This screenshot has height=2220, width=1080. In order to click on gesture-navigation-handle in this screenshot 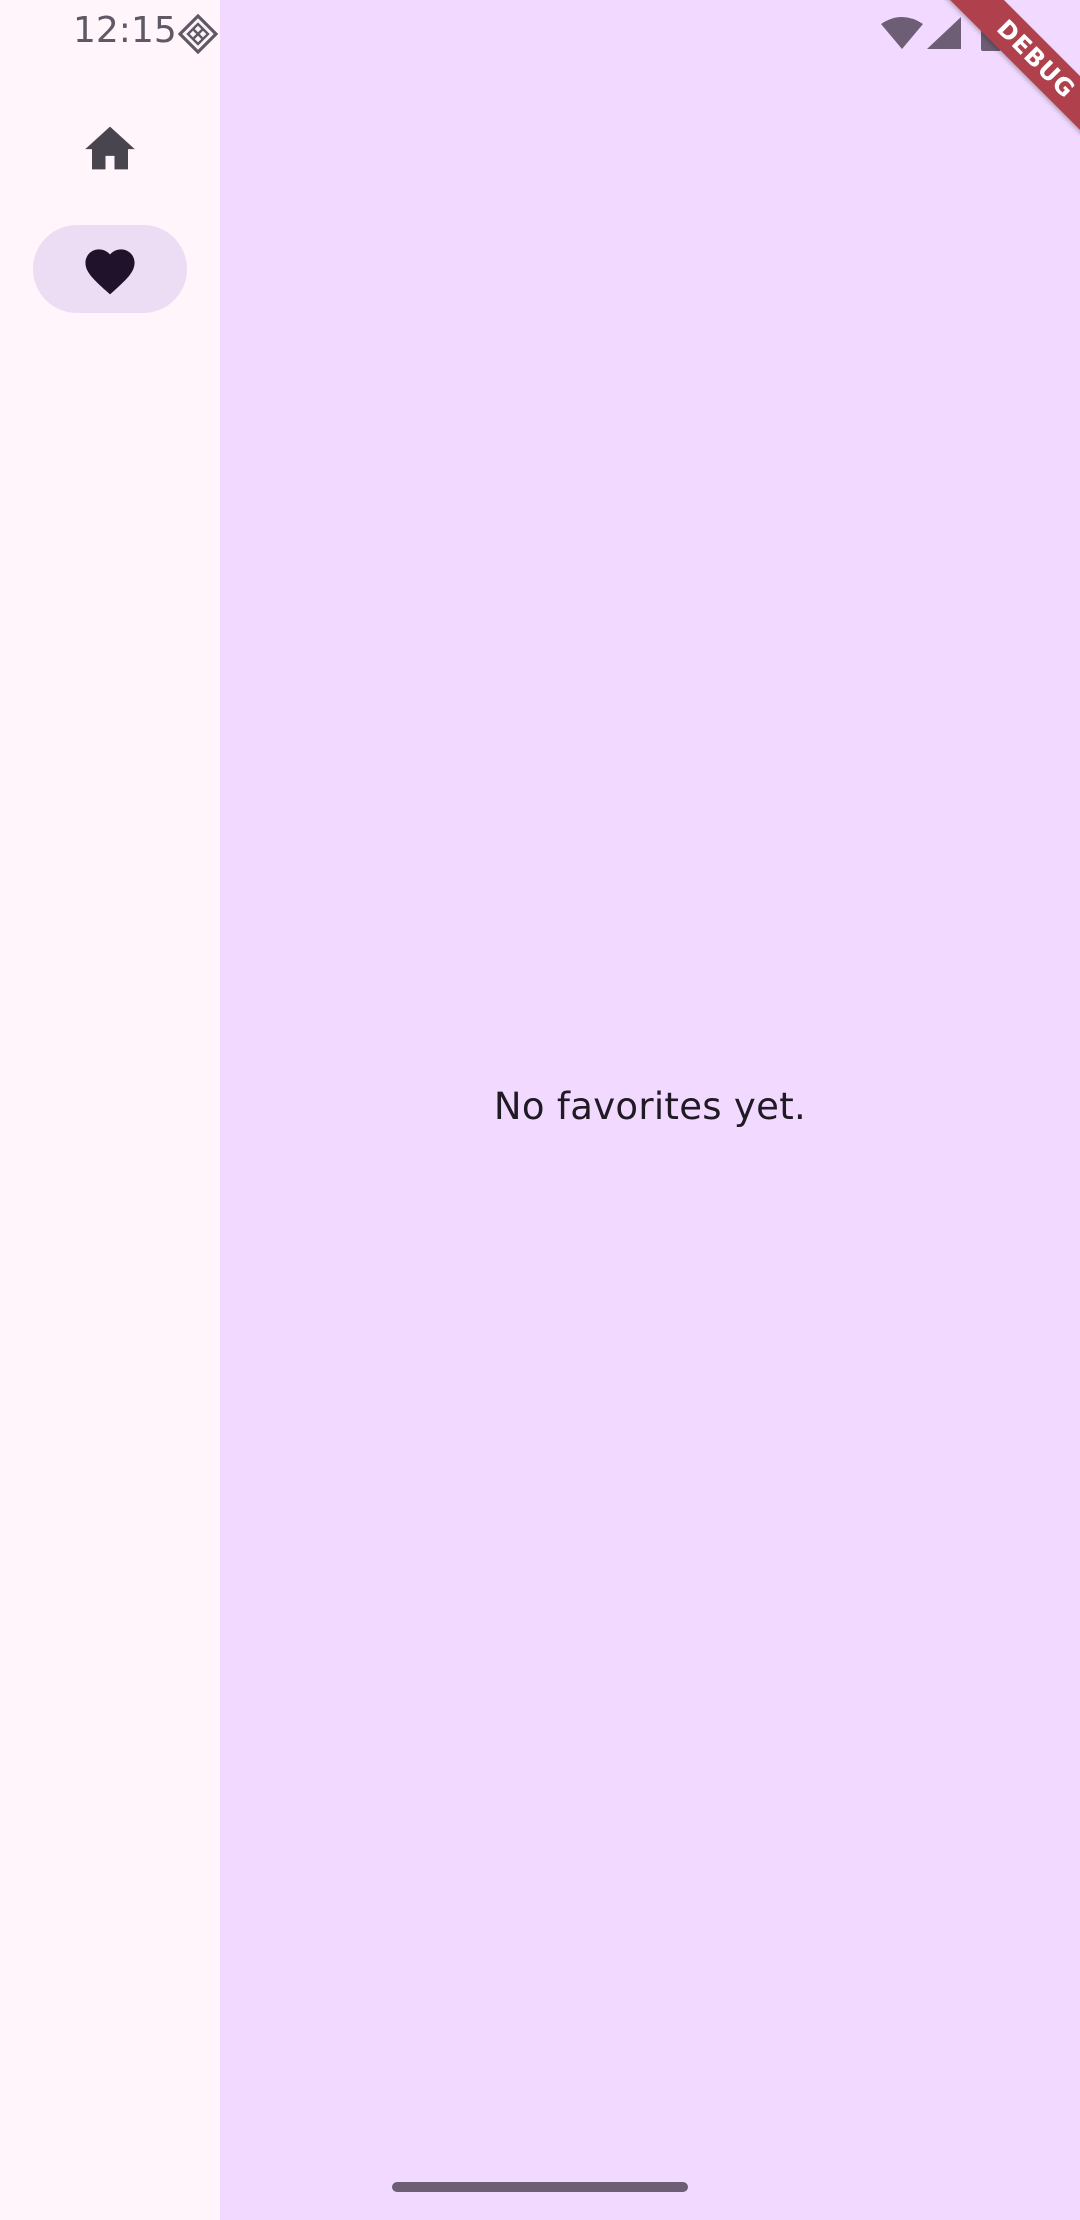, I will do `click(540, 2187)`.